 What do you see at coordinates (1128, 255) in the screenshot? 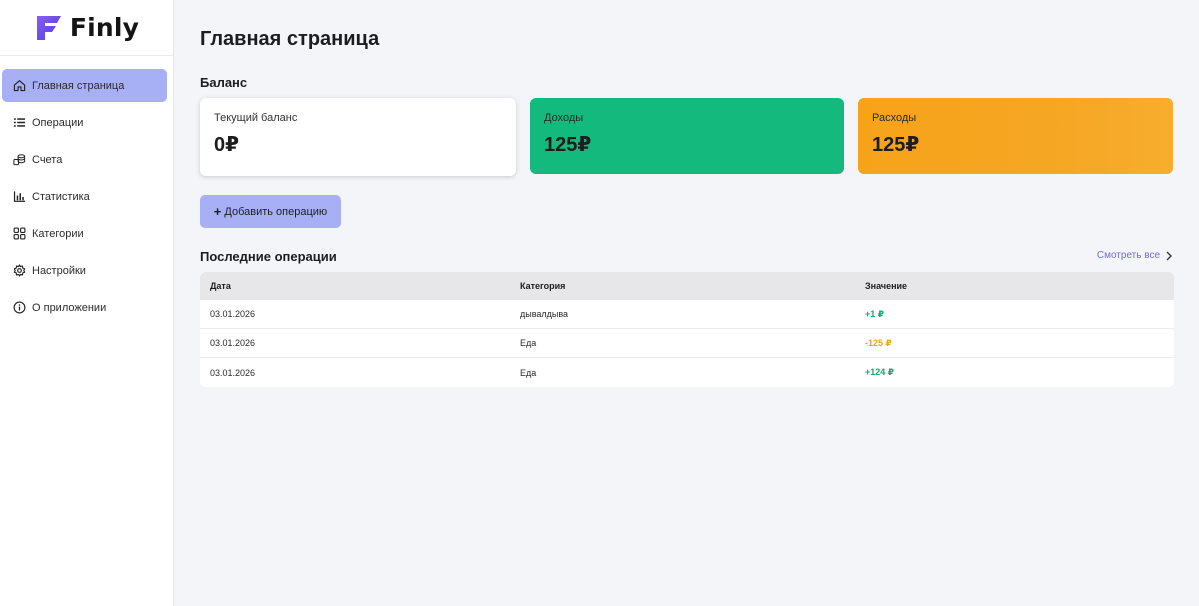
I see `see-all-label: Смотреть все` at bounding box center [1128, 255].